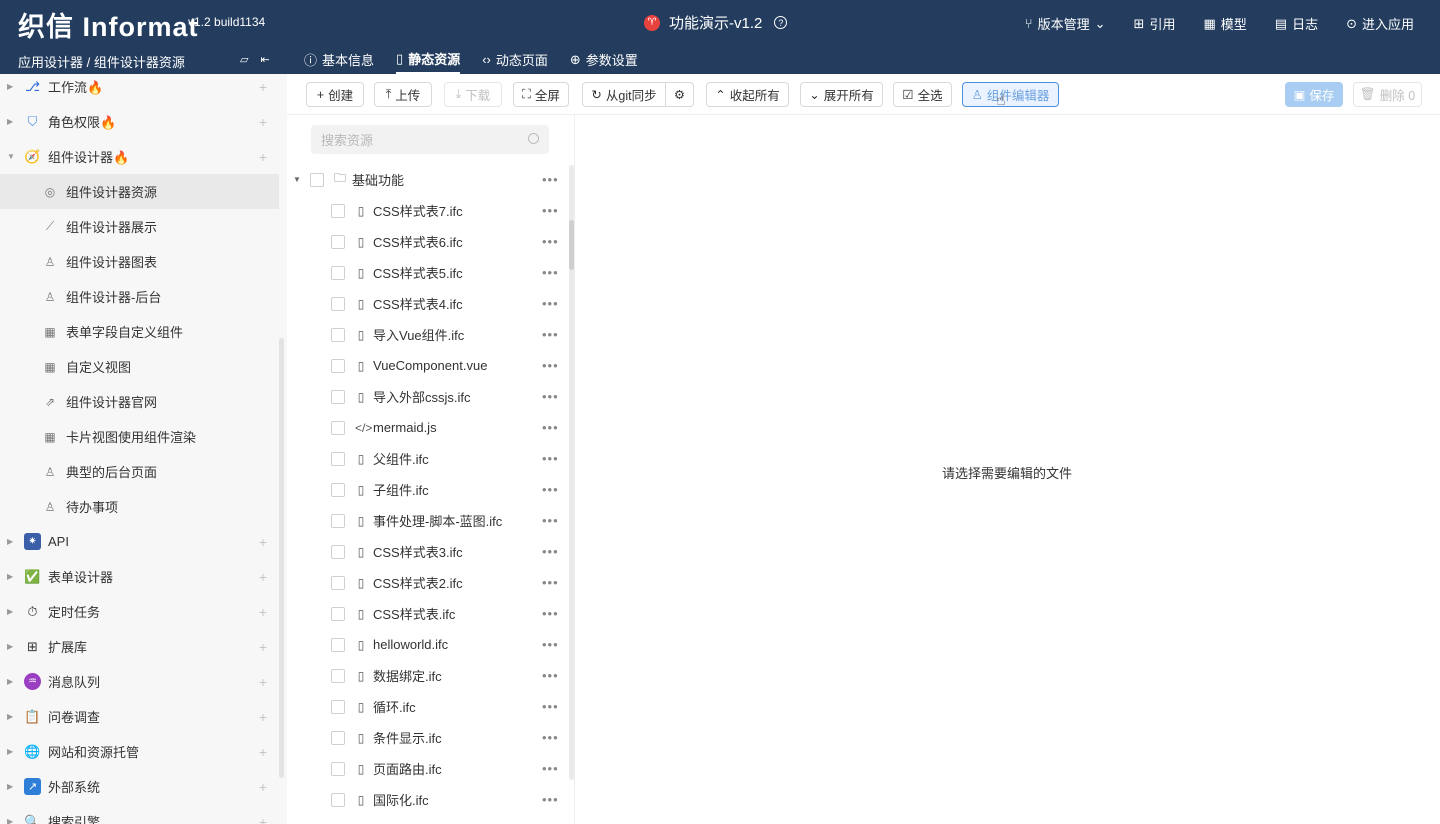 This screenshot has height=824, width=1440. What do you see at coordinates (143, 506) in the screenshot?
I see `sidebar-child-item: ♙ 待办事项` at bounding box center [143, 506].